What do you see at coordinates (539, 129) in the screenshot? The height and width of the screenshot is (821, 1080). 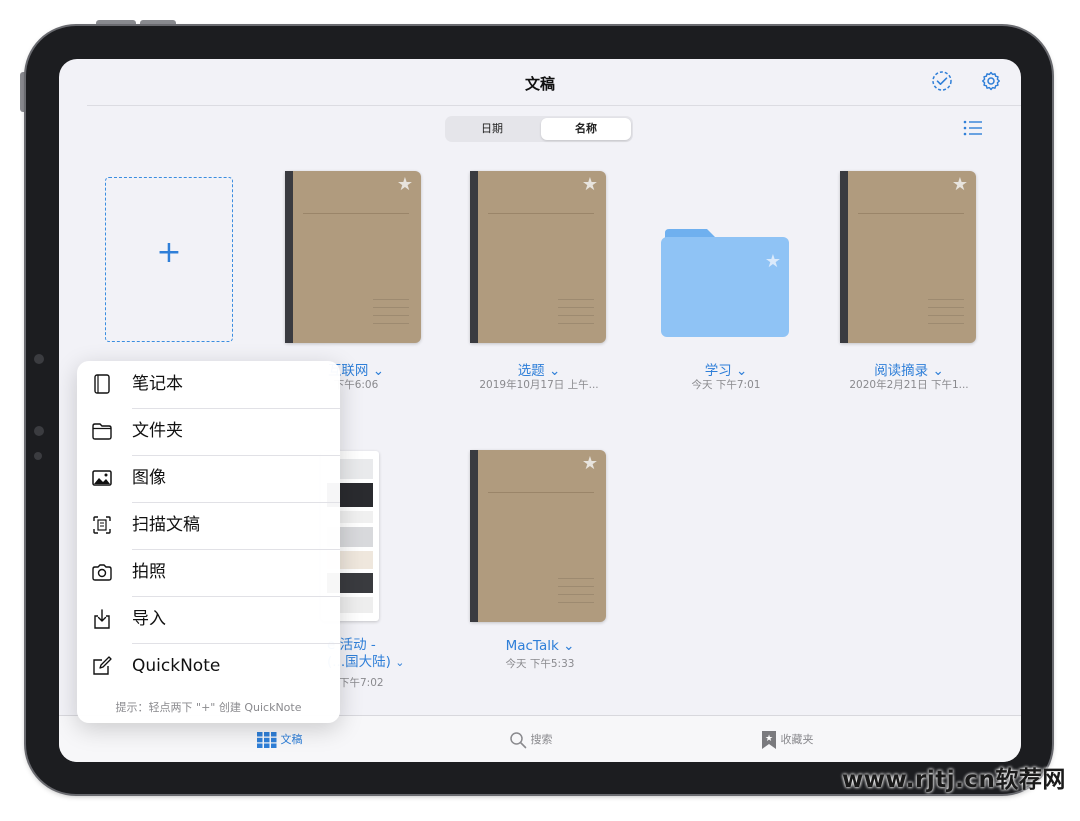 I see `sort-segmented-control: 日期 名称` at bounding box center [539, 129].